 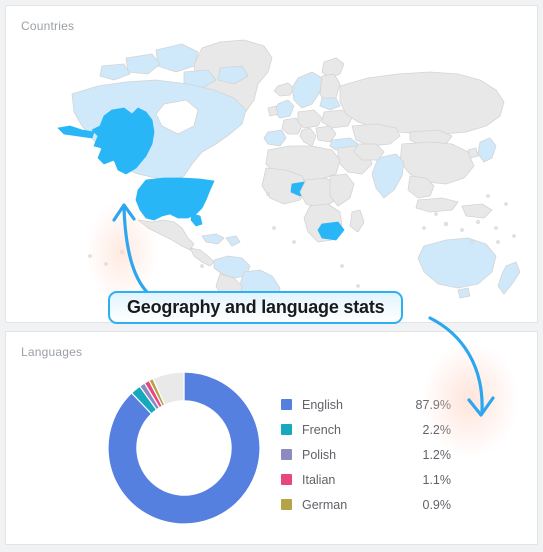 What do you see at coordinates (202, 257) in the screenshot?
I see `map-region-central-america` at bounding box center [202, 257].